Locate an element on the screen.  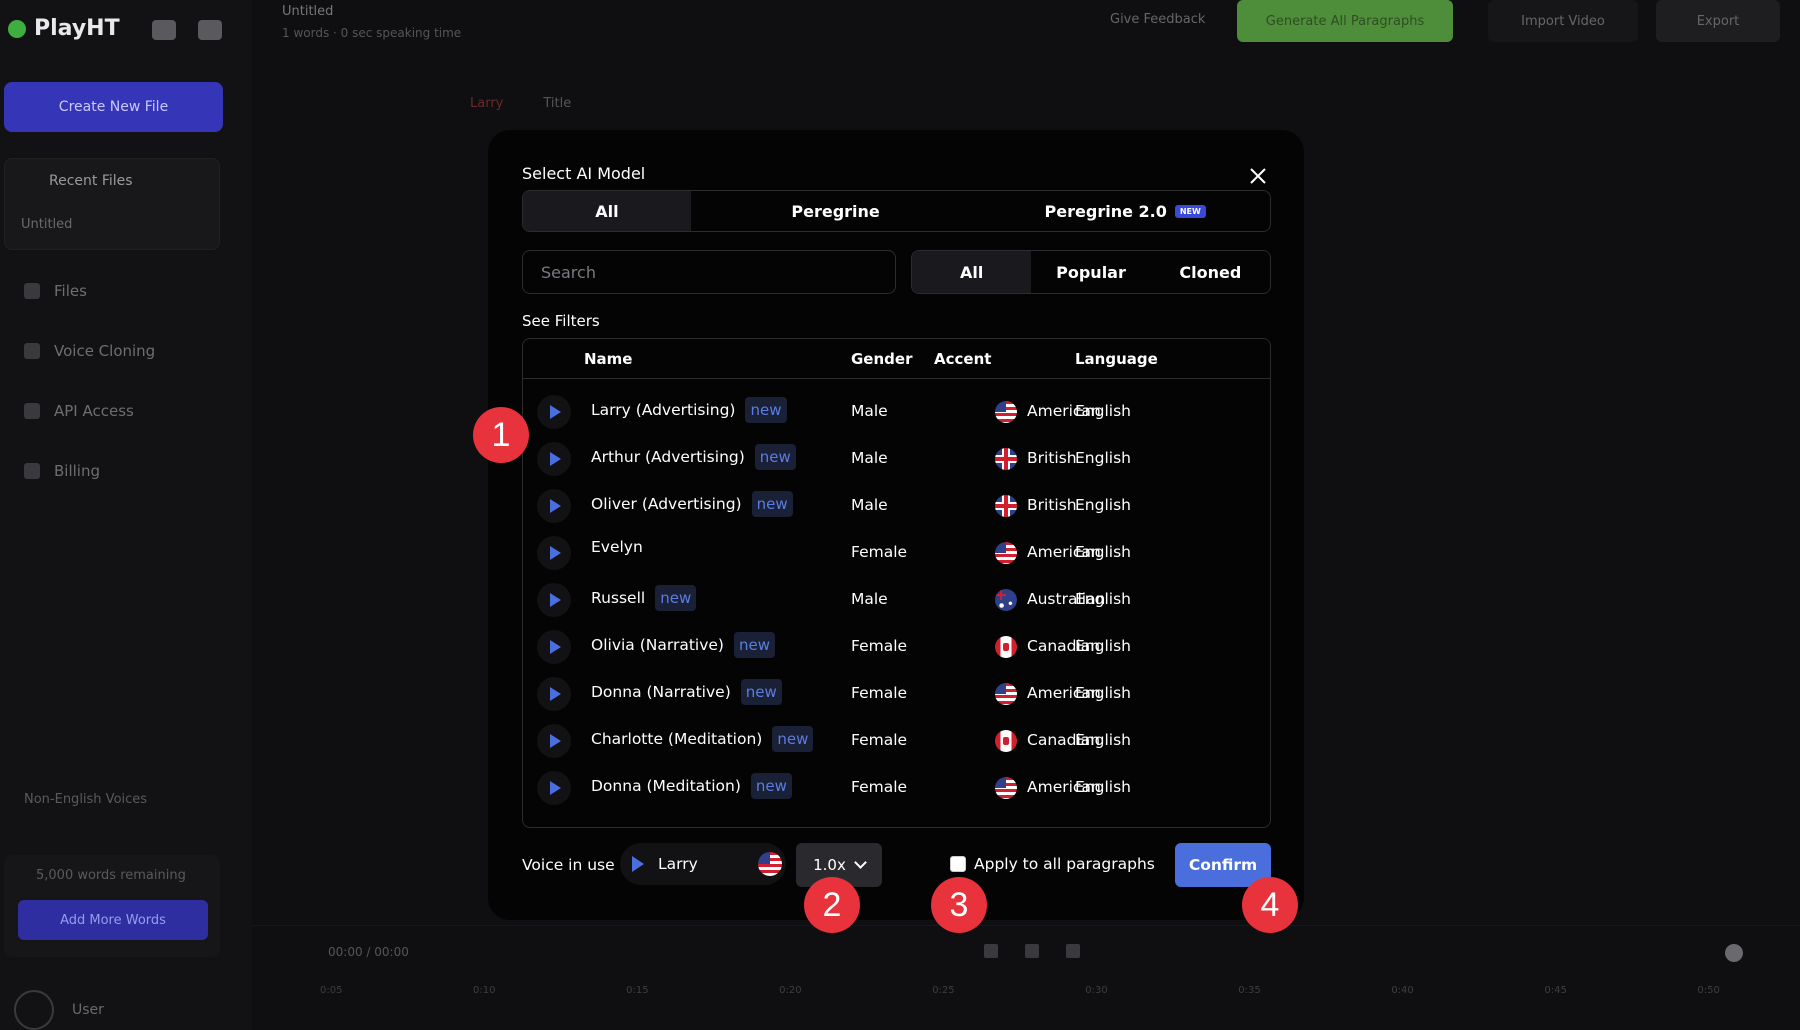
ruler-tick: 0:45 is located at coordinates (1555, 990).